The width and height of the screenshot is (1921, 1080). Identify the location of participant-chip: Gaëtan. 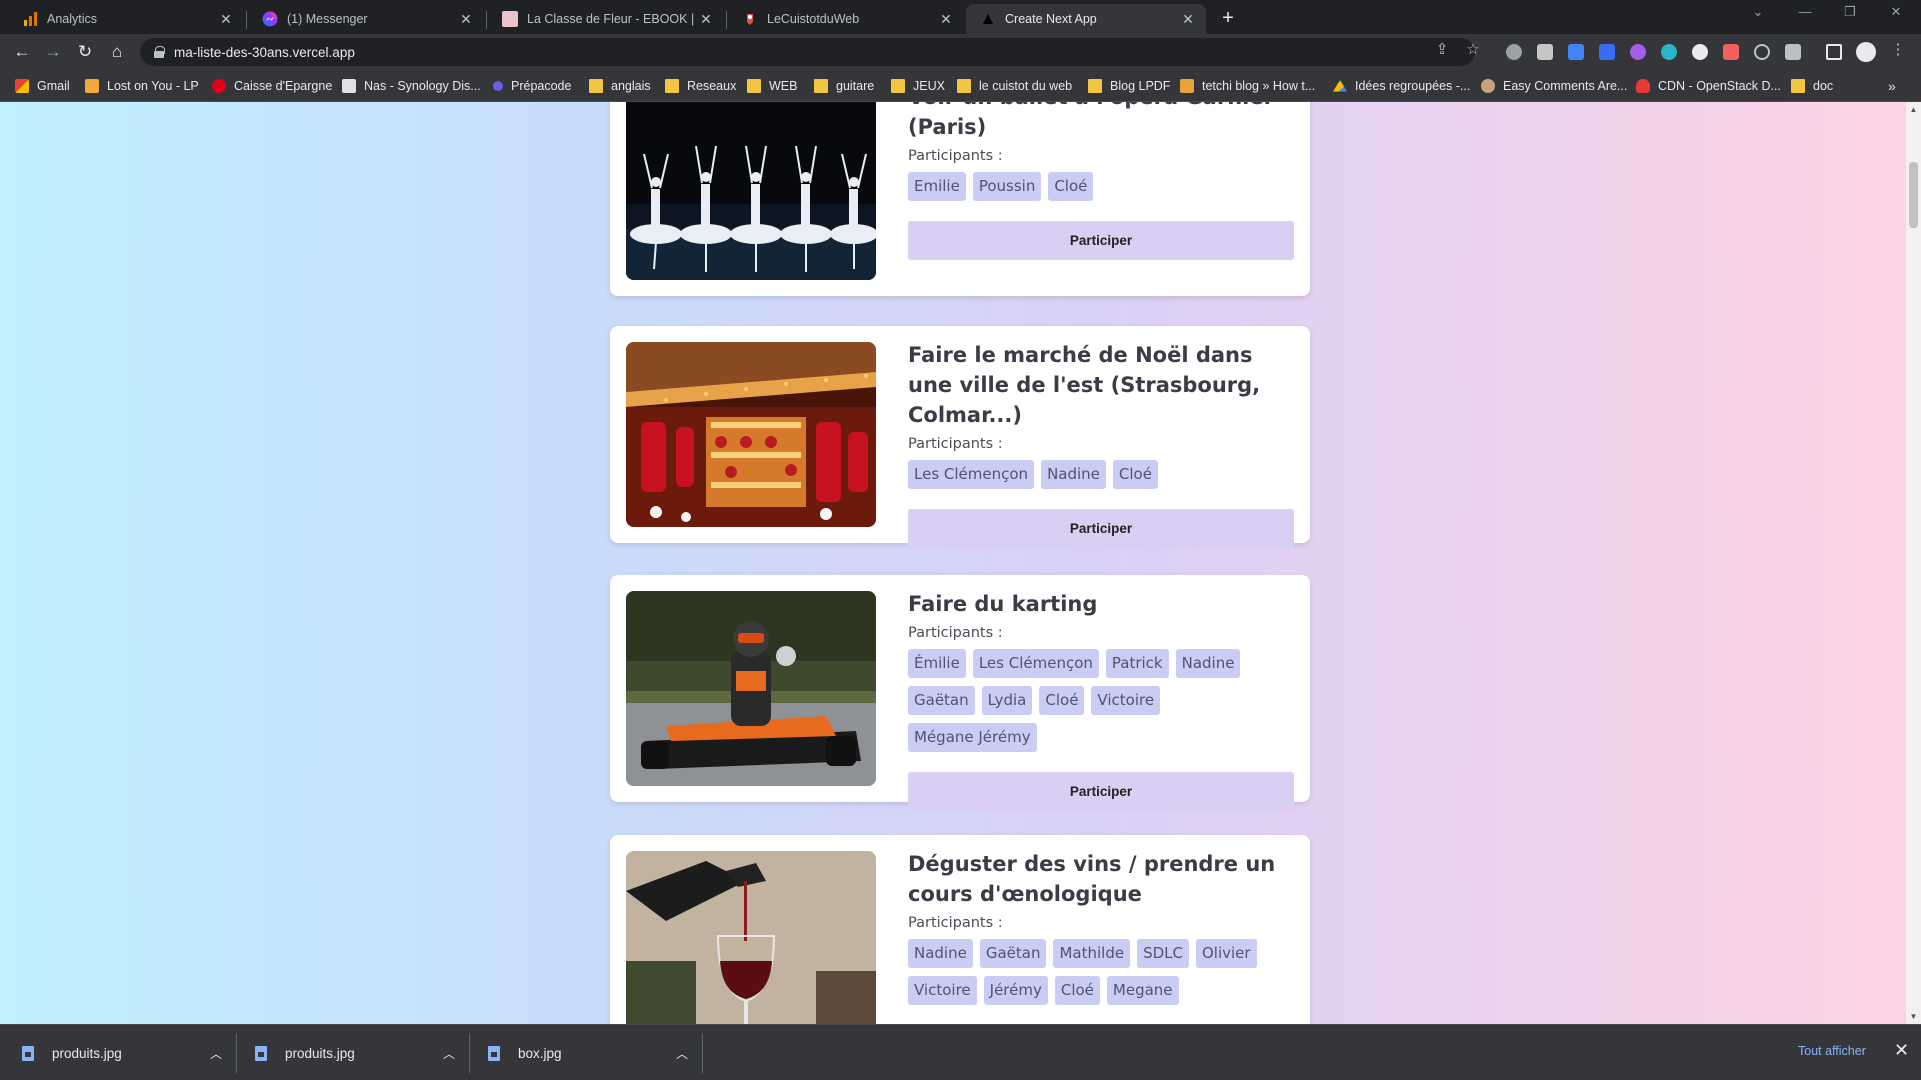
(1013, 953).